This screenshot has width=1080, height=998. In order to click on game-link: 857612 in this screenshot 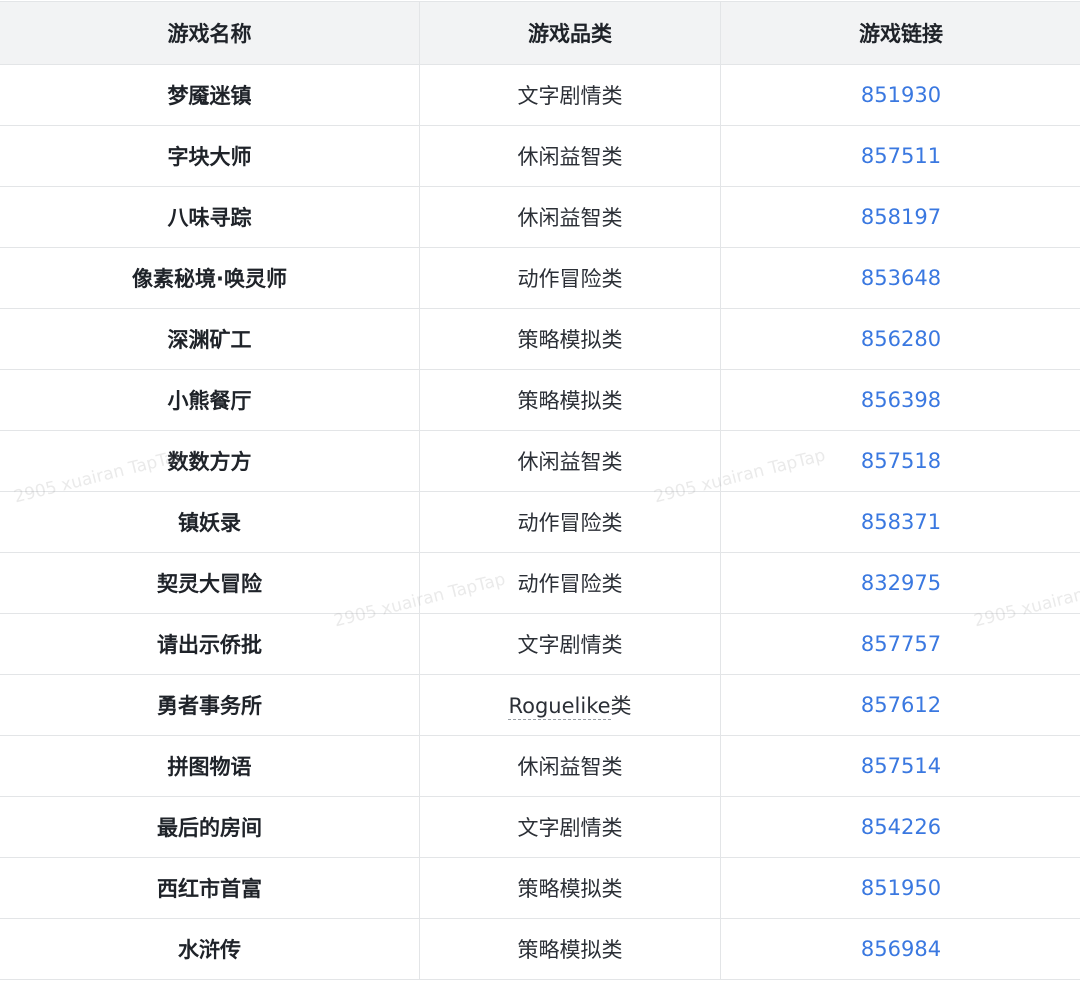, I will do `click(901, 705)`.